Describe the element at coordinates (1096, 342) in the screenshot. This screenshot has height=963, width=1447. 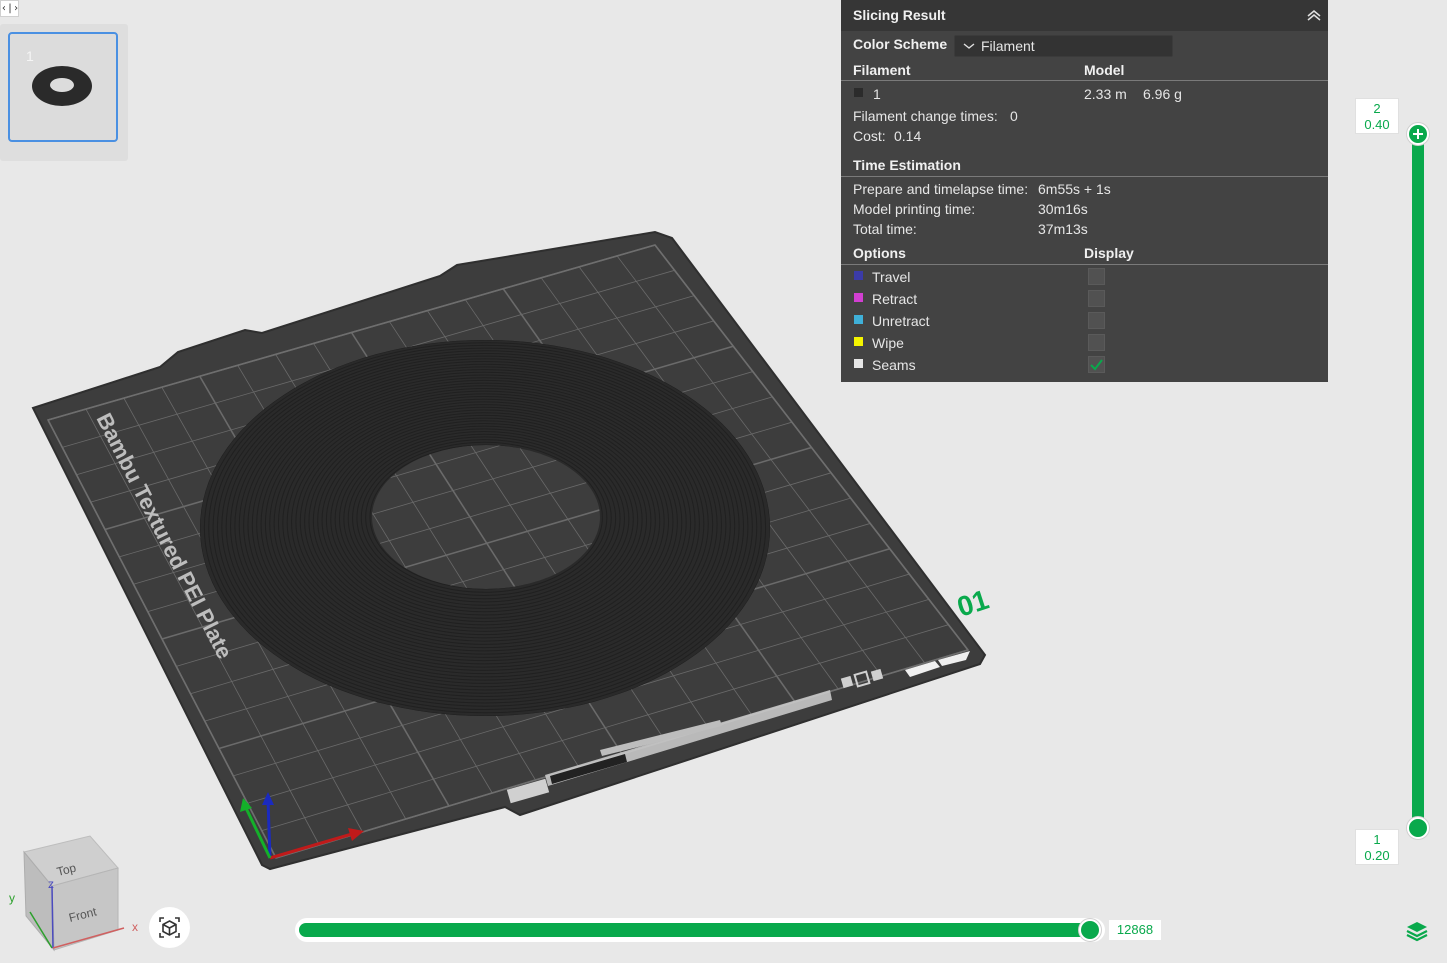
I see `wipe-display-checkbox` at that location.